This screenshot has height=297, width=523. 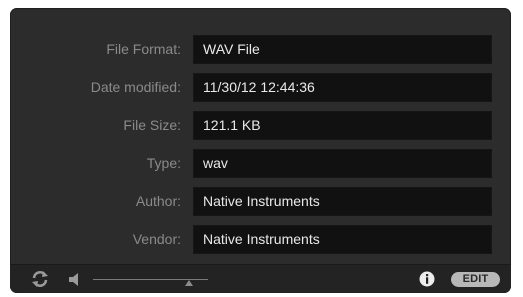 What do you see at coordinates (342, 201) in the screenshot?
I see `author-field: Native Instruments` at bounding box center [342, 201].